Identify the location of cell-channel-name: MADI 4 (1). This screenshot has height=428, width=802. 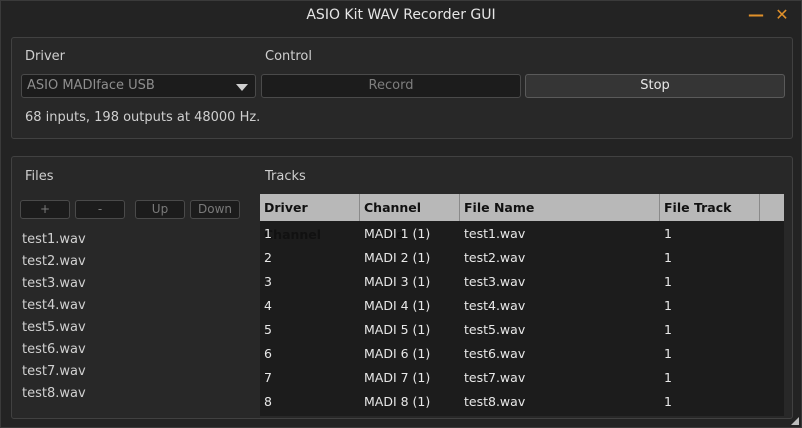
(397, 305).